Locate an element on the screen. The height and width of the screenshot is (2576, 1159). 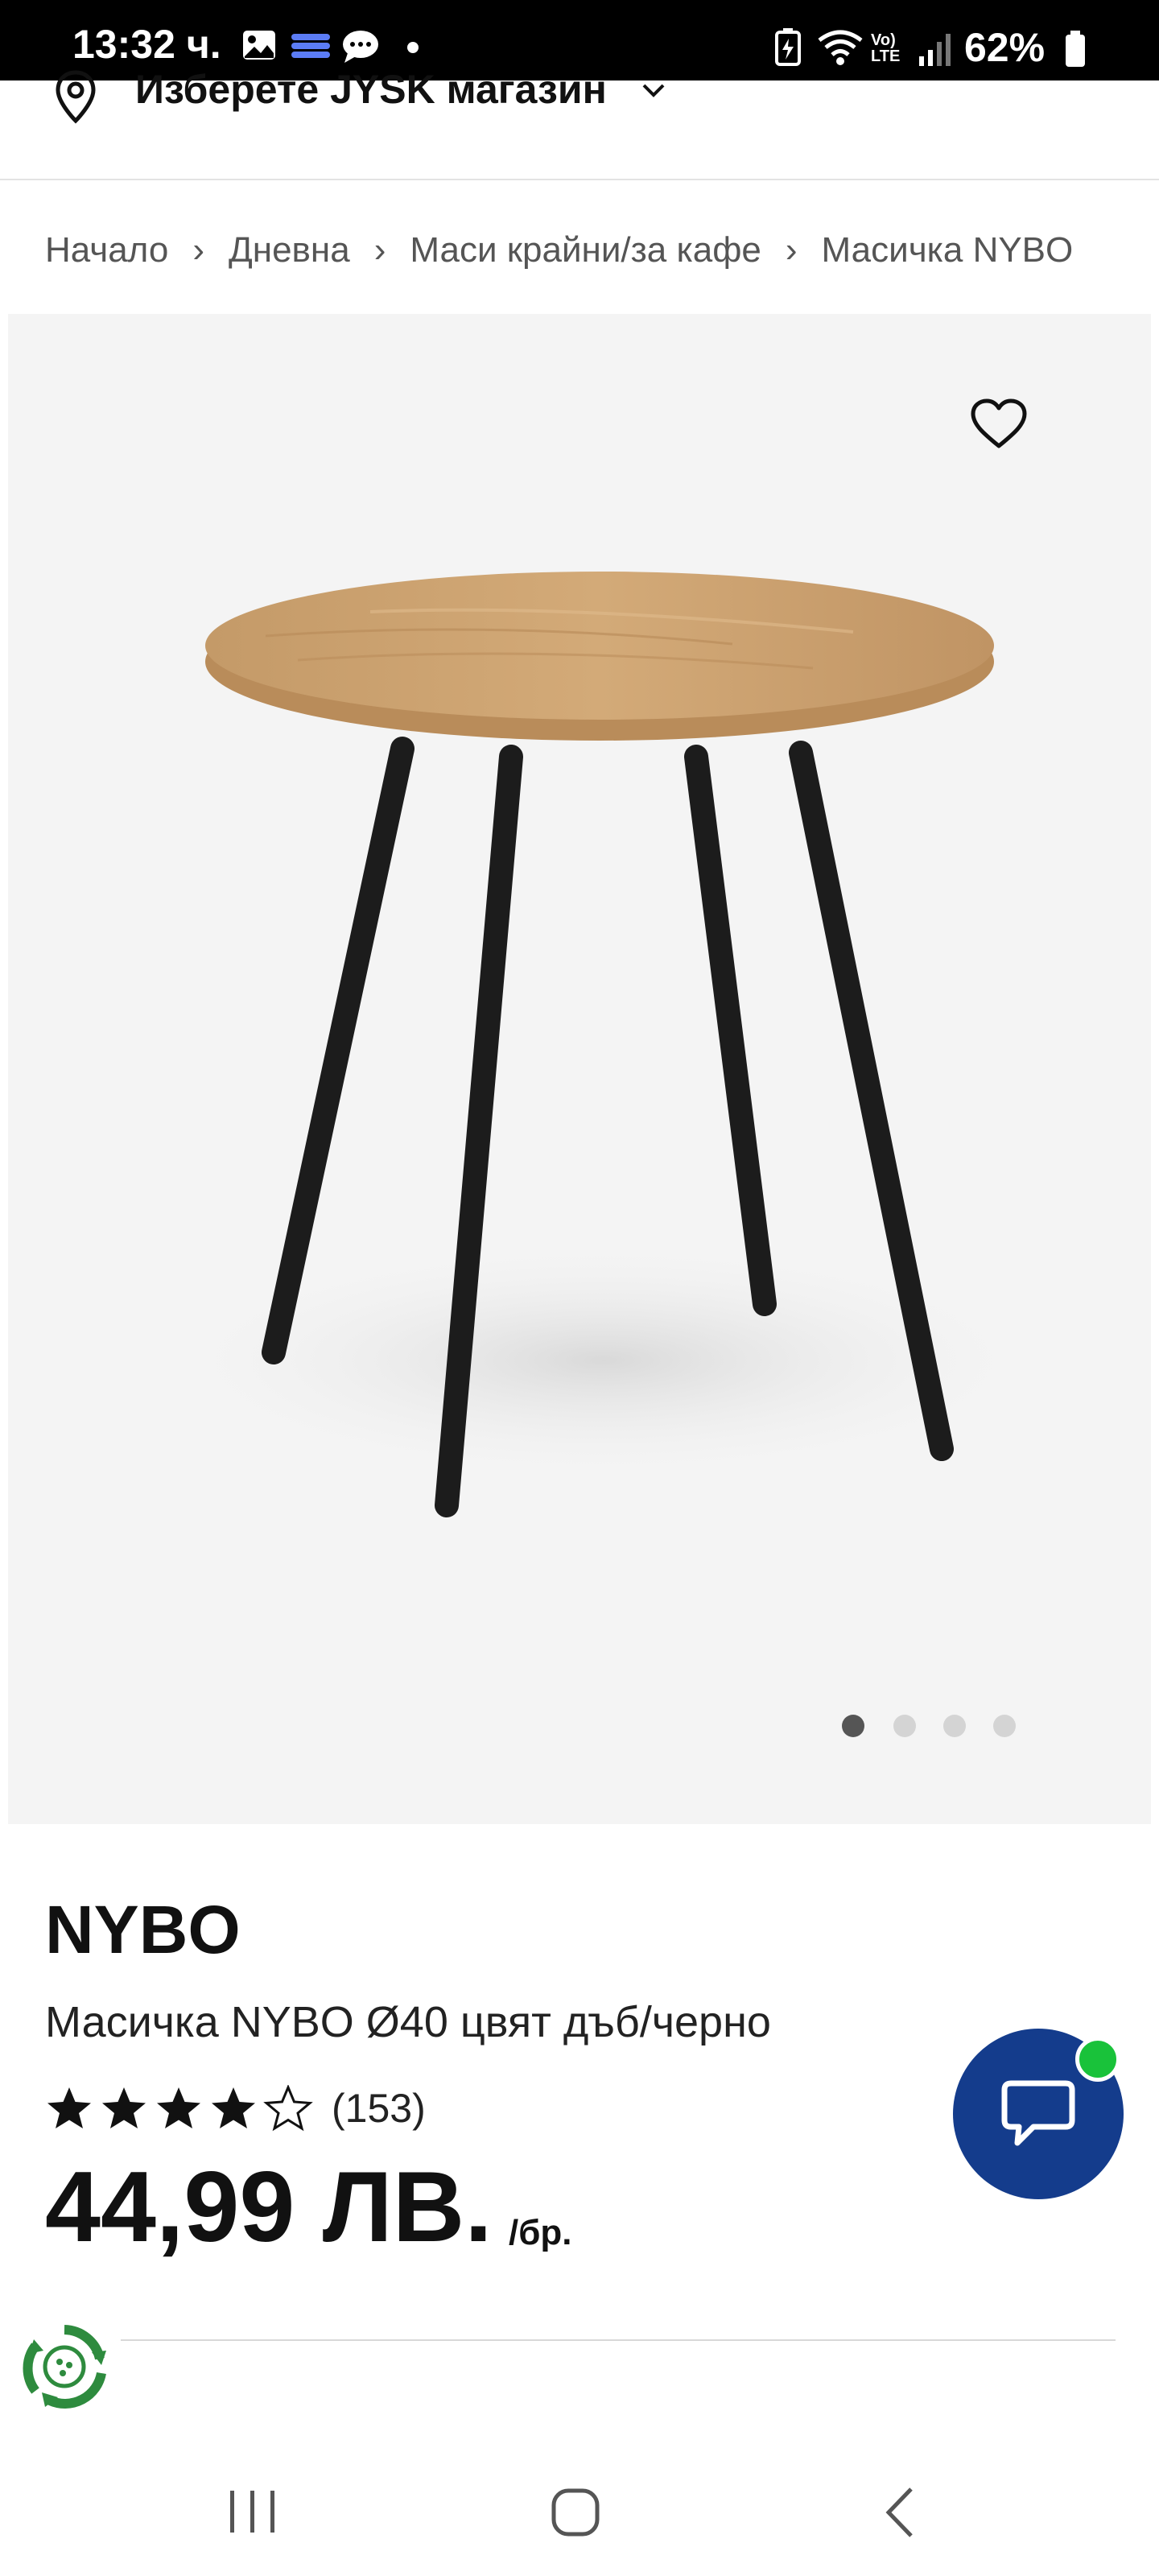
divider is located at coordinates (618, 2340).